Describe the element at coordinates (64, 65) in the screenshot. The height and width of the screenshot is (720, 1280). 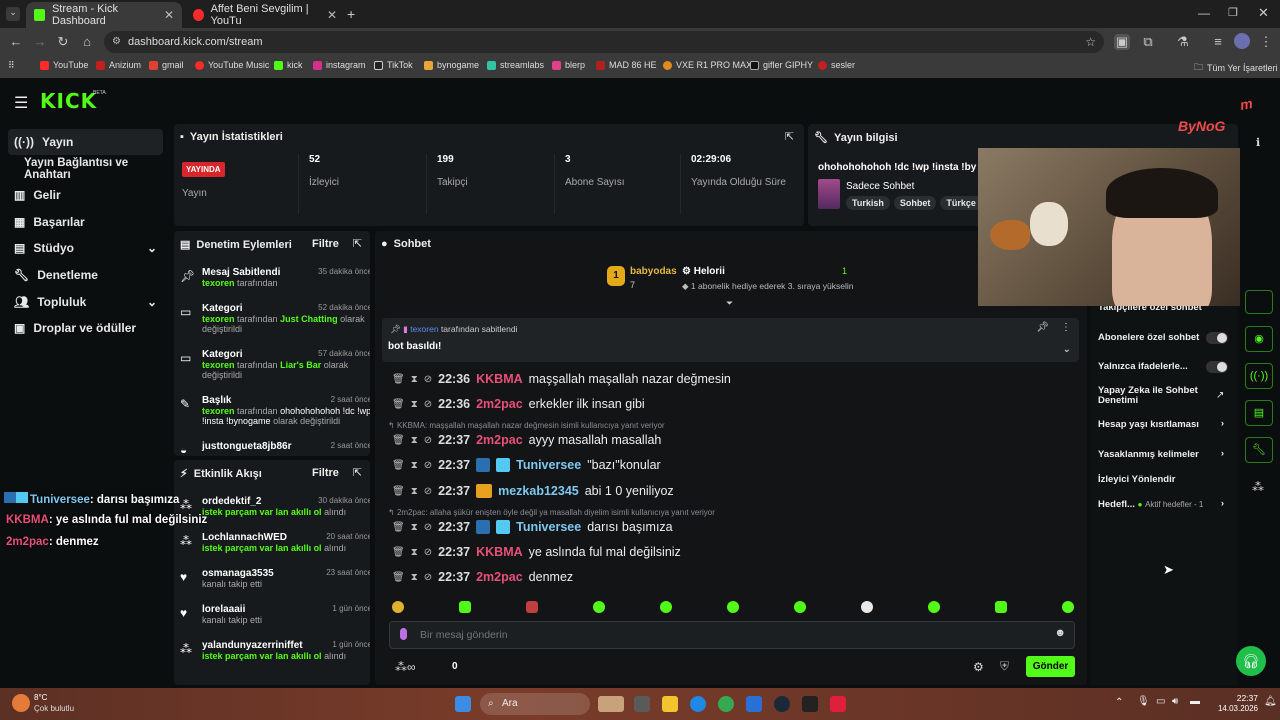
I see `bookmark-youtube: YouTube` at that location.